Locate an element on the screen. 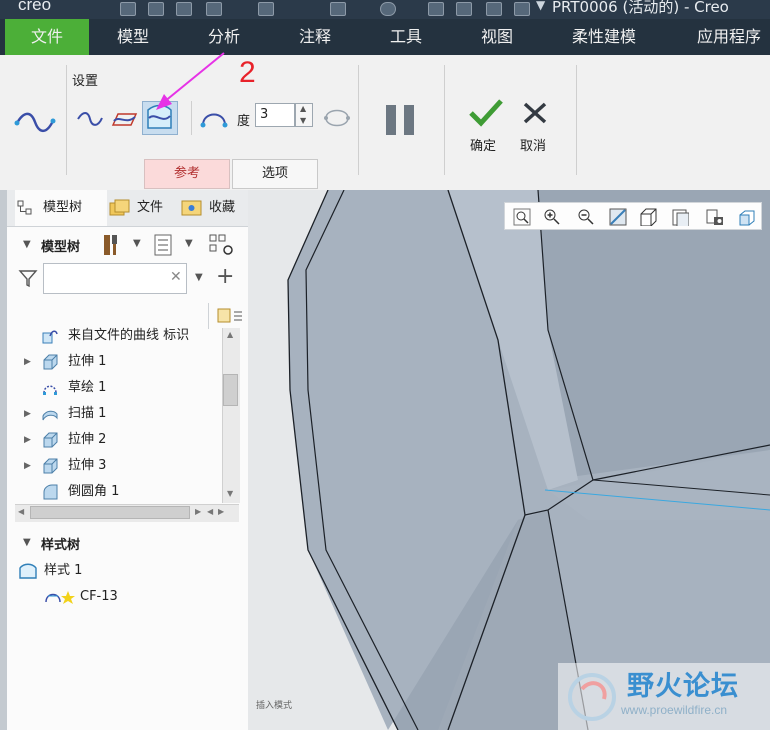 The height and width of the screenshot is (730, 770). scroll-down-icon: ▼ is located at coordinates (230, 493).